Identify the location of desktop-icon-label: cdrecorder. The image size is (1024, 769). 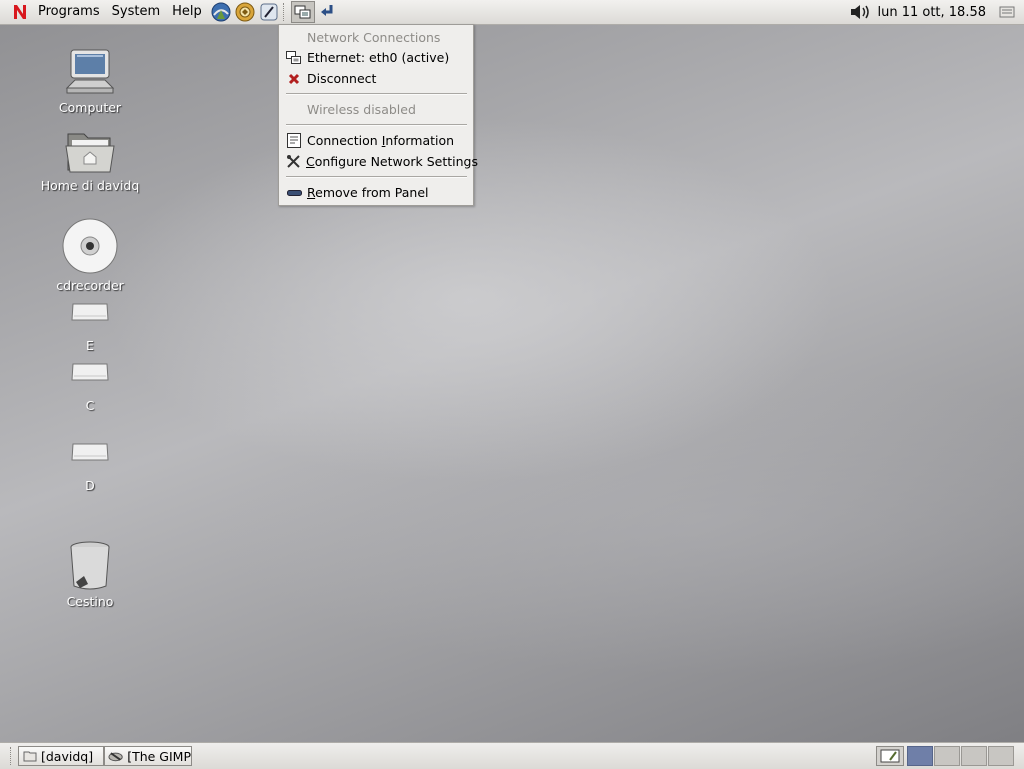
(90, 285).